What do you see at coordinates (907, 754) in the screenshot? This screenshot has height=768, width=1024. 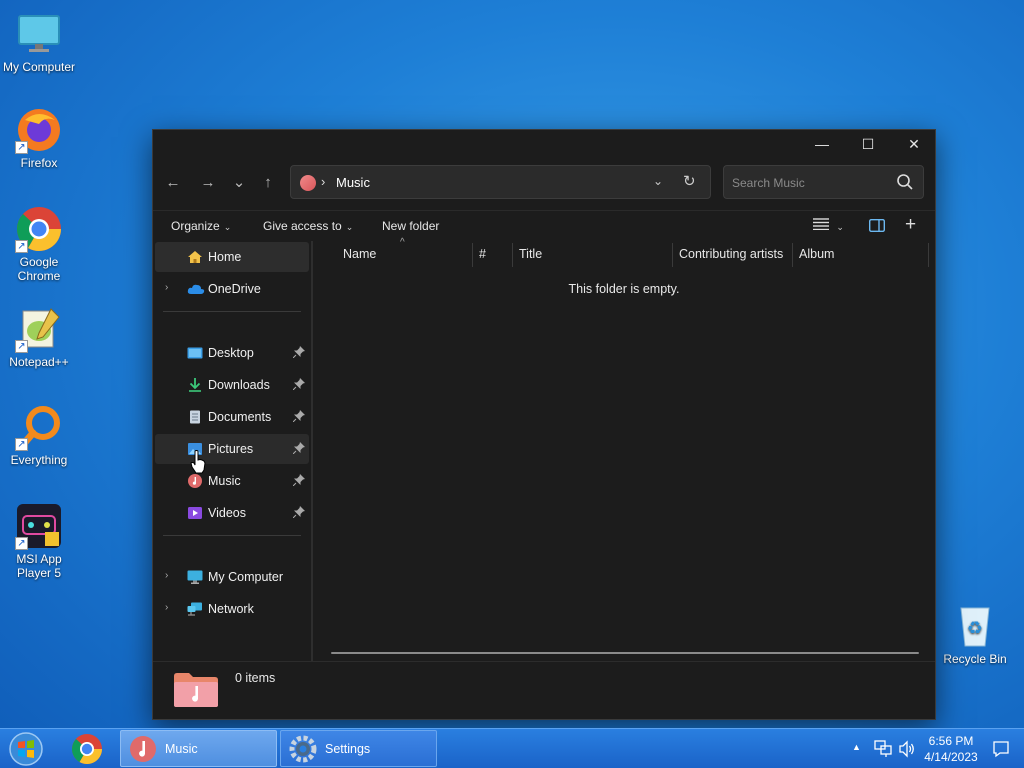 I see `volume-icon` at bounding box center [907, 754].